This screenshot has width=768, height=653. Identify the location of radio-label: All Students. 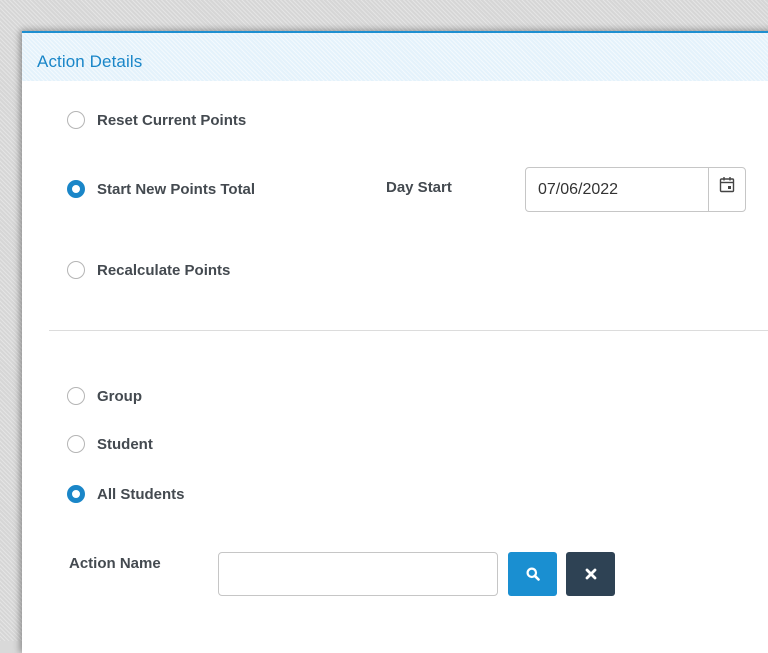
(141, 494).